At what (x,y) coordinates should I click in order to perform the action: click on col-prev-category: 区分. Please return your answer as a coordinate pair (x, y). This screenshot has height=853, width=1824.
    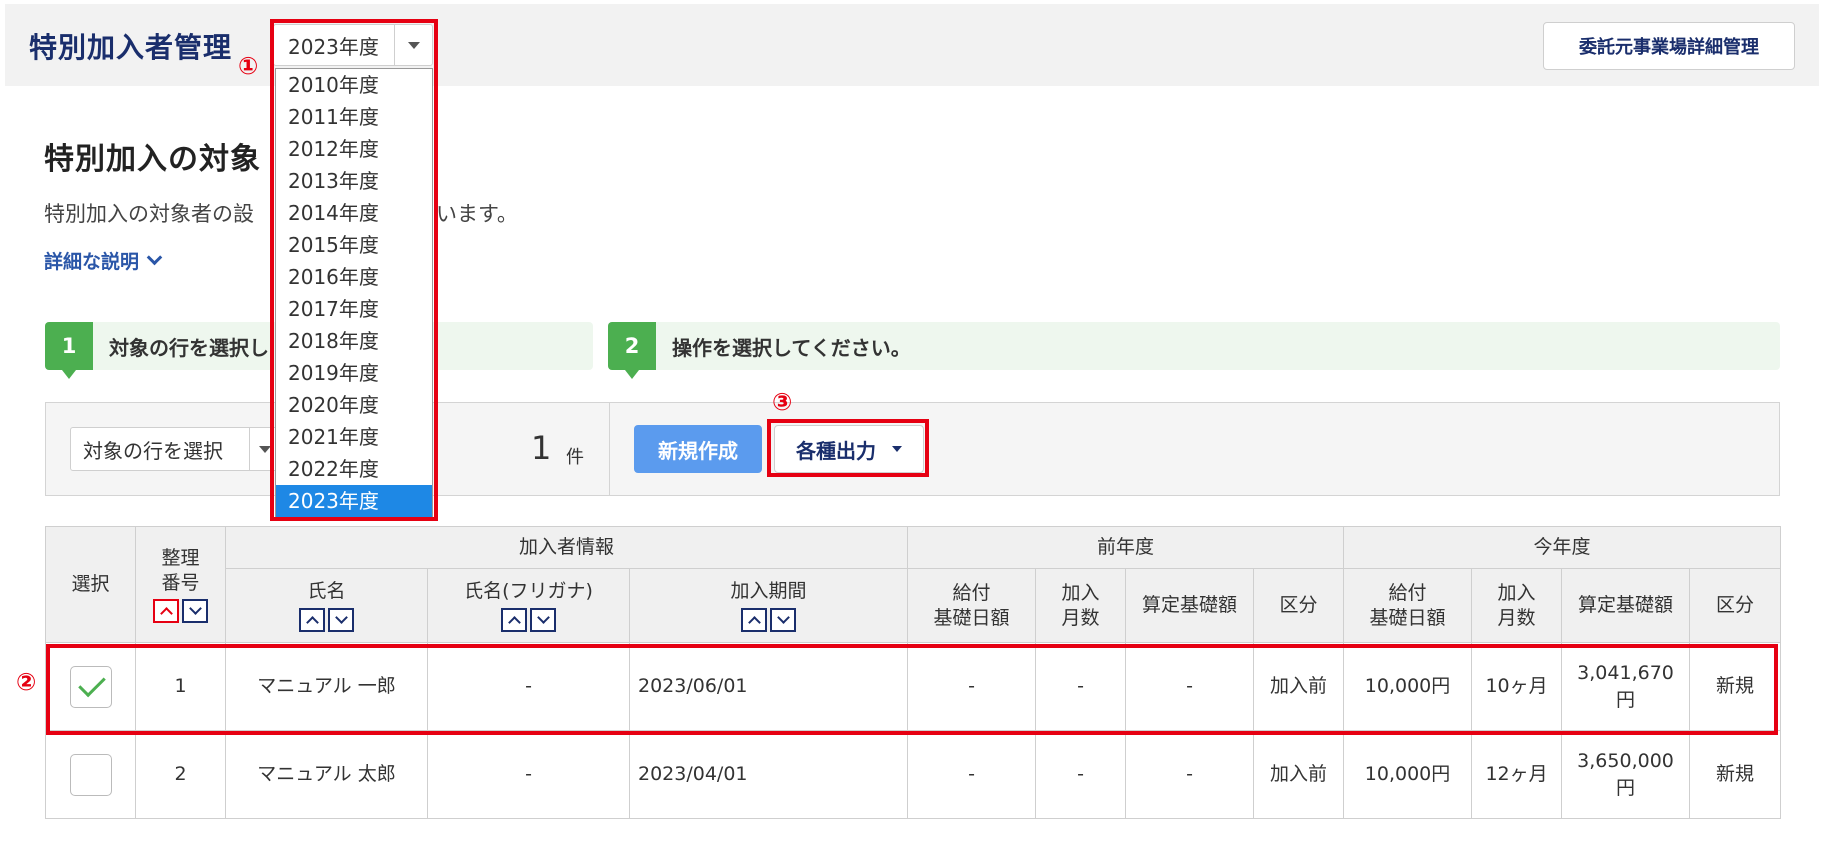
    Looking at the image, I should click on (1299, 605).